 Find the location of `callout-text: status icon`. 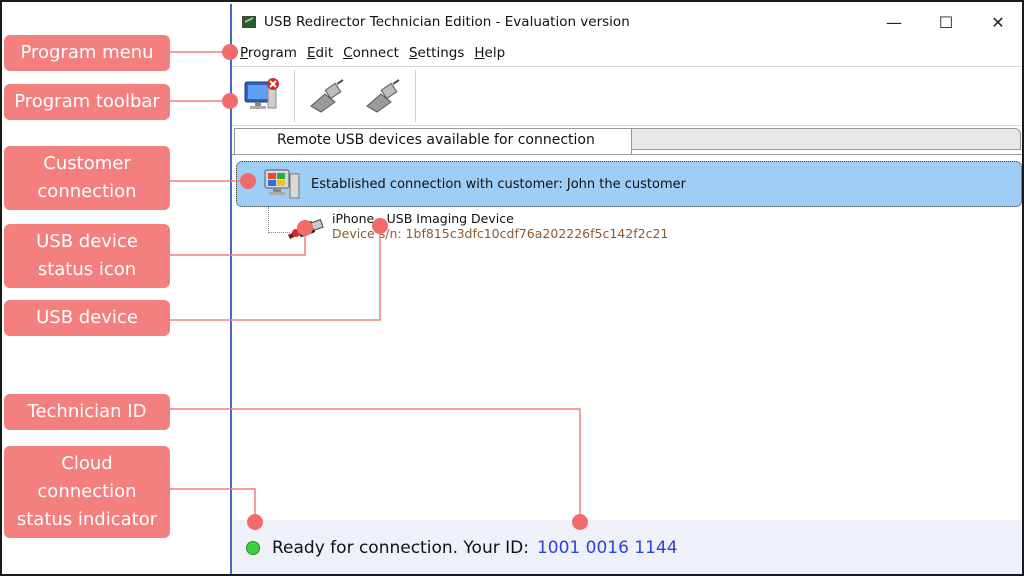

callout-text: status icon is located at coordinates (87, 269).